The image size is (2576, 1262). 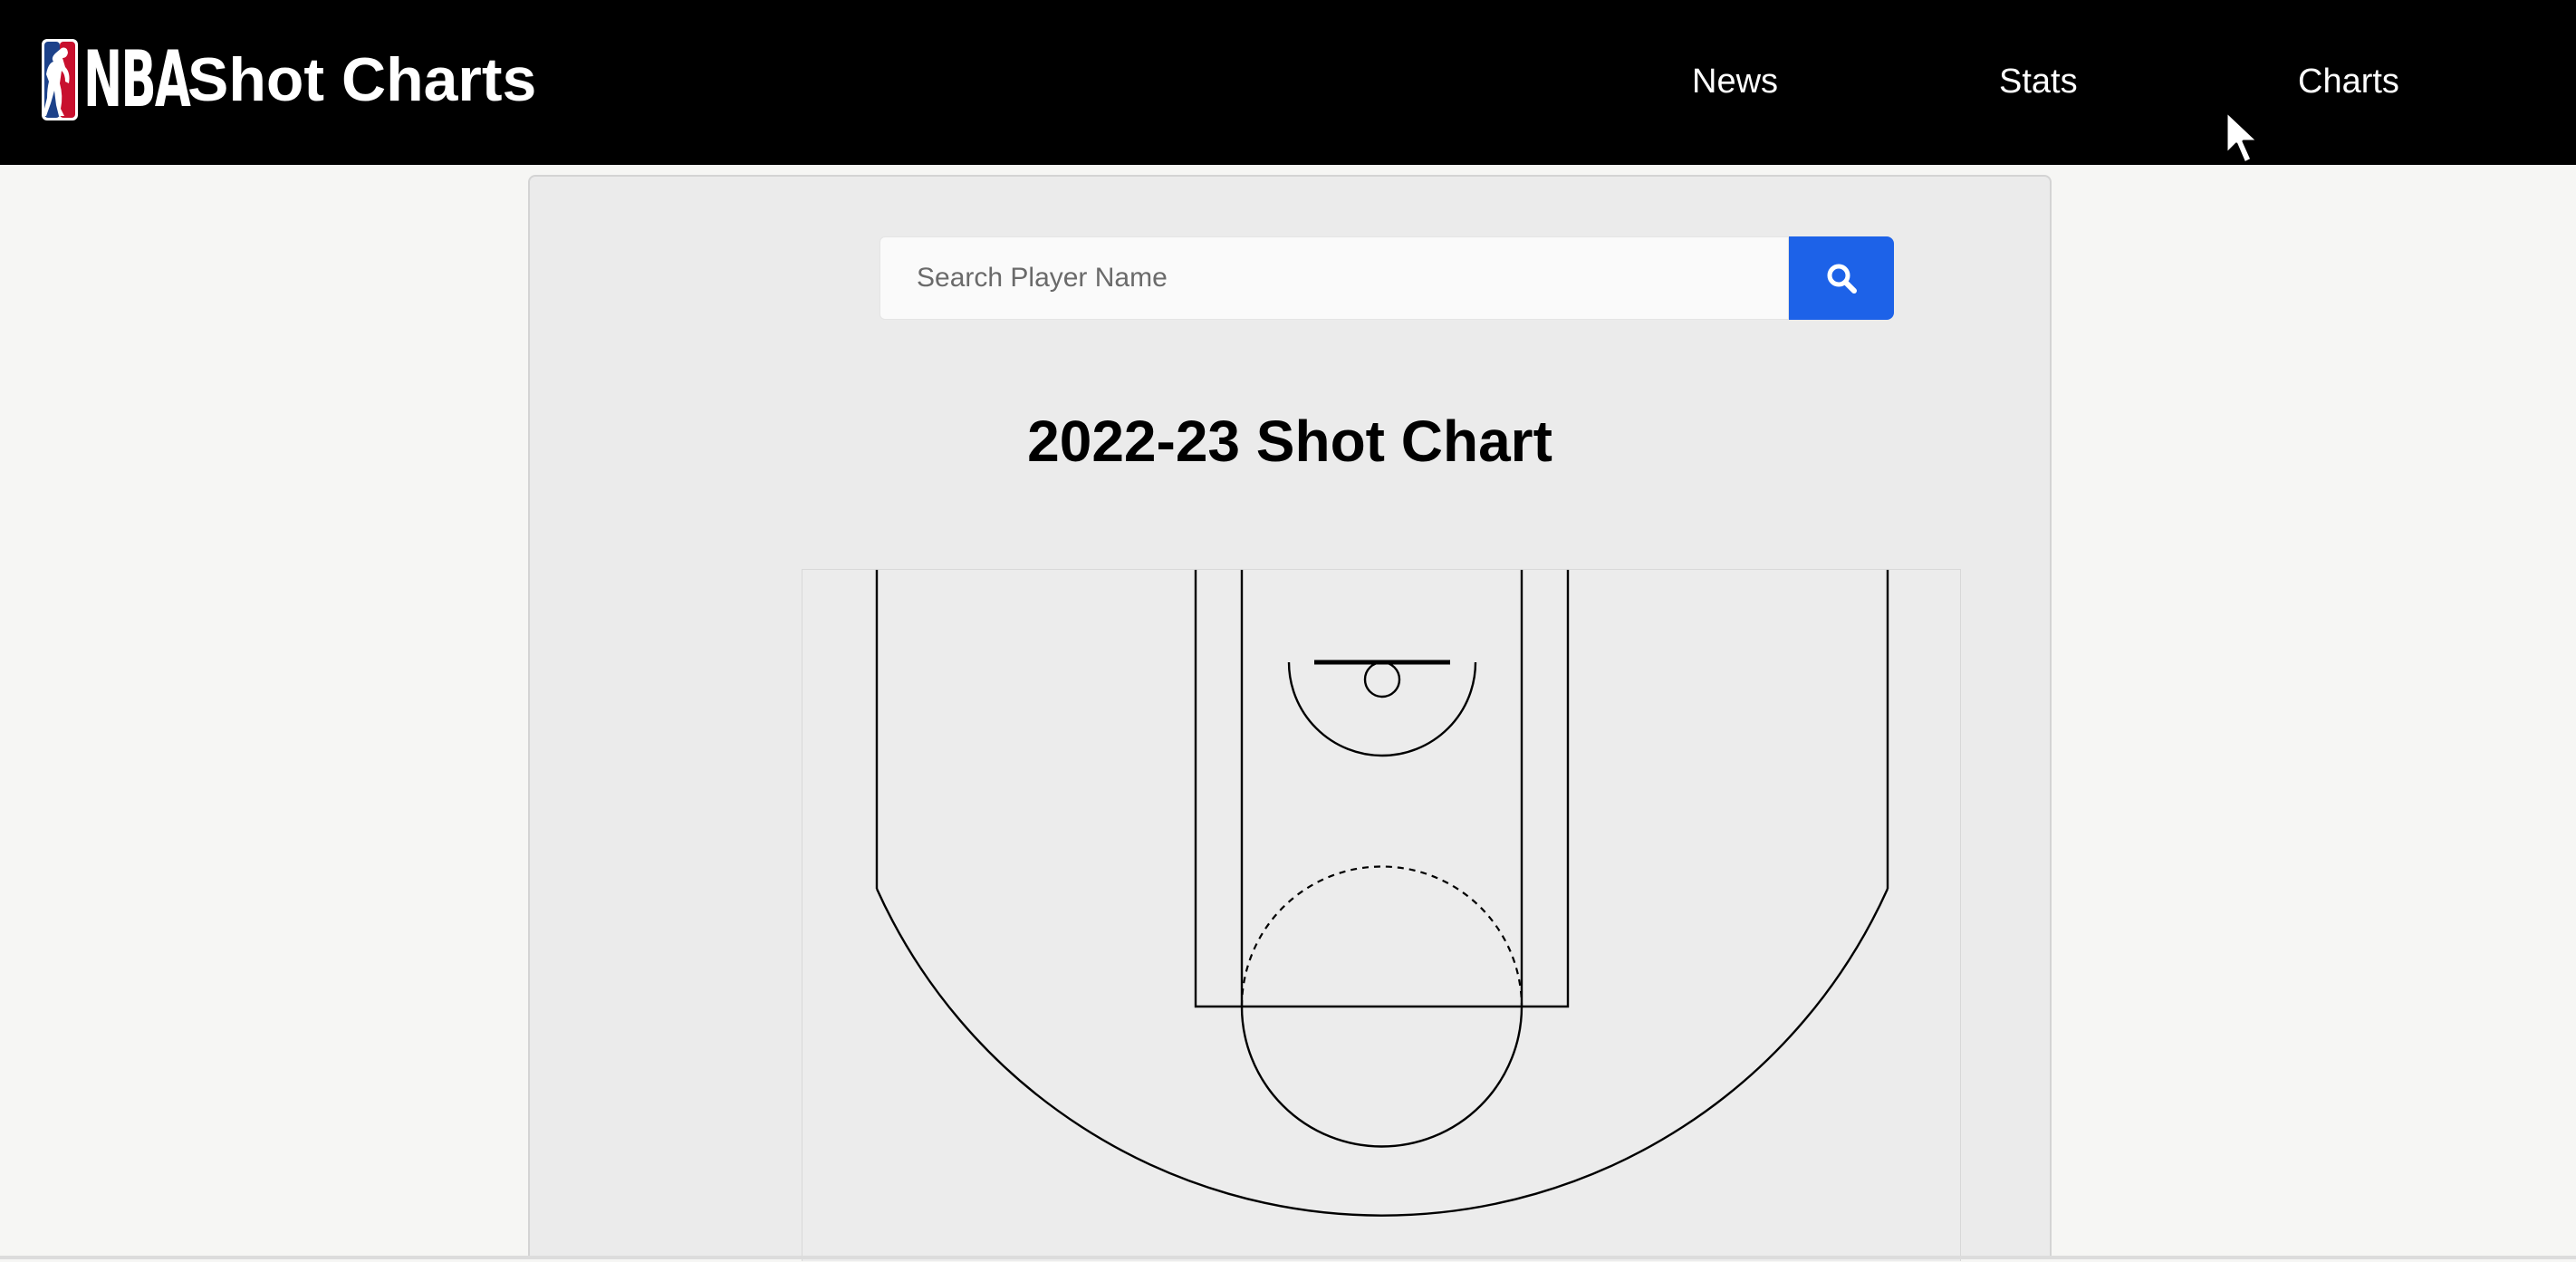 I want to click on search-button, so click(x=1841, y=278).